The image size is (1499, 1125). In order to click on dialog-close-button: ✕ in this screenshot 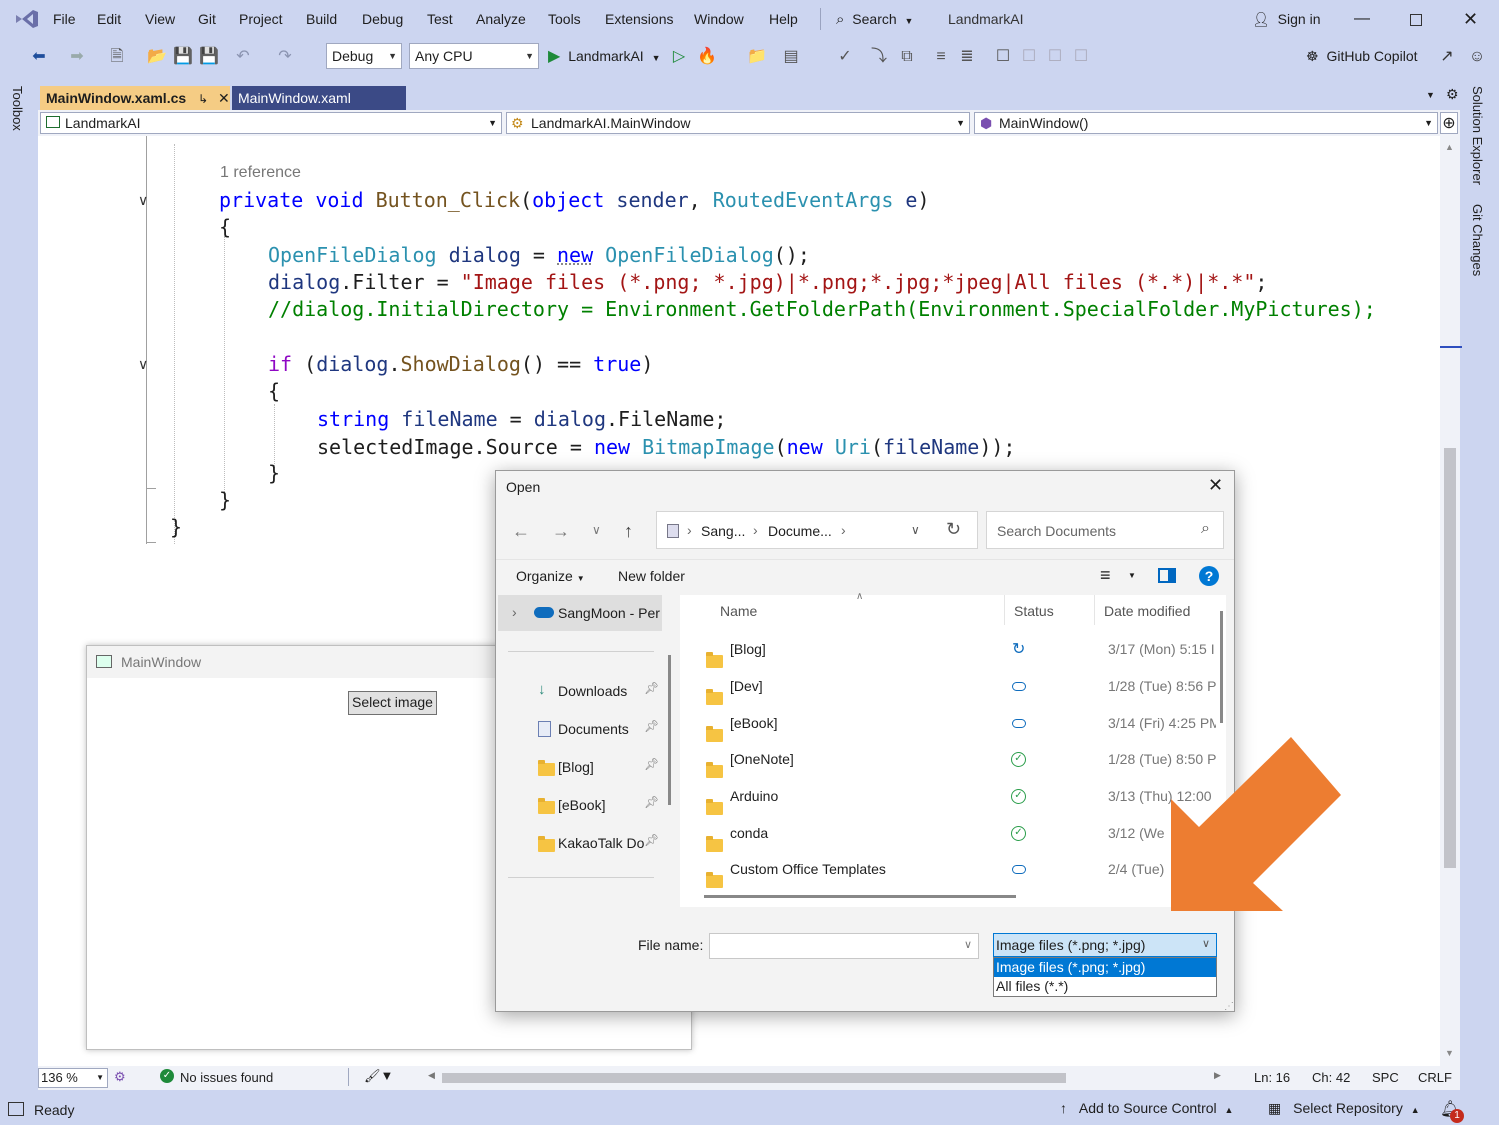, I will do `click(1215, 485)`.